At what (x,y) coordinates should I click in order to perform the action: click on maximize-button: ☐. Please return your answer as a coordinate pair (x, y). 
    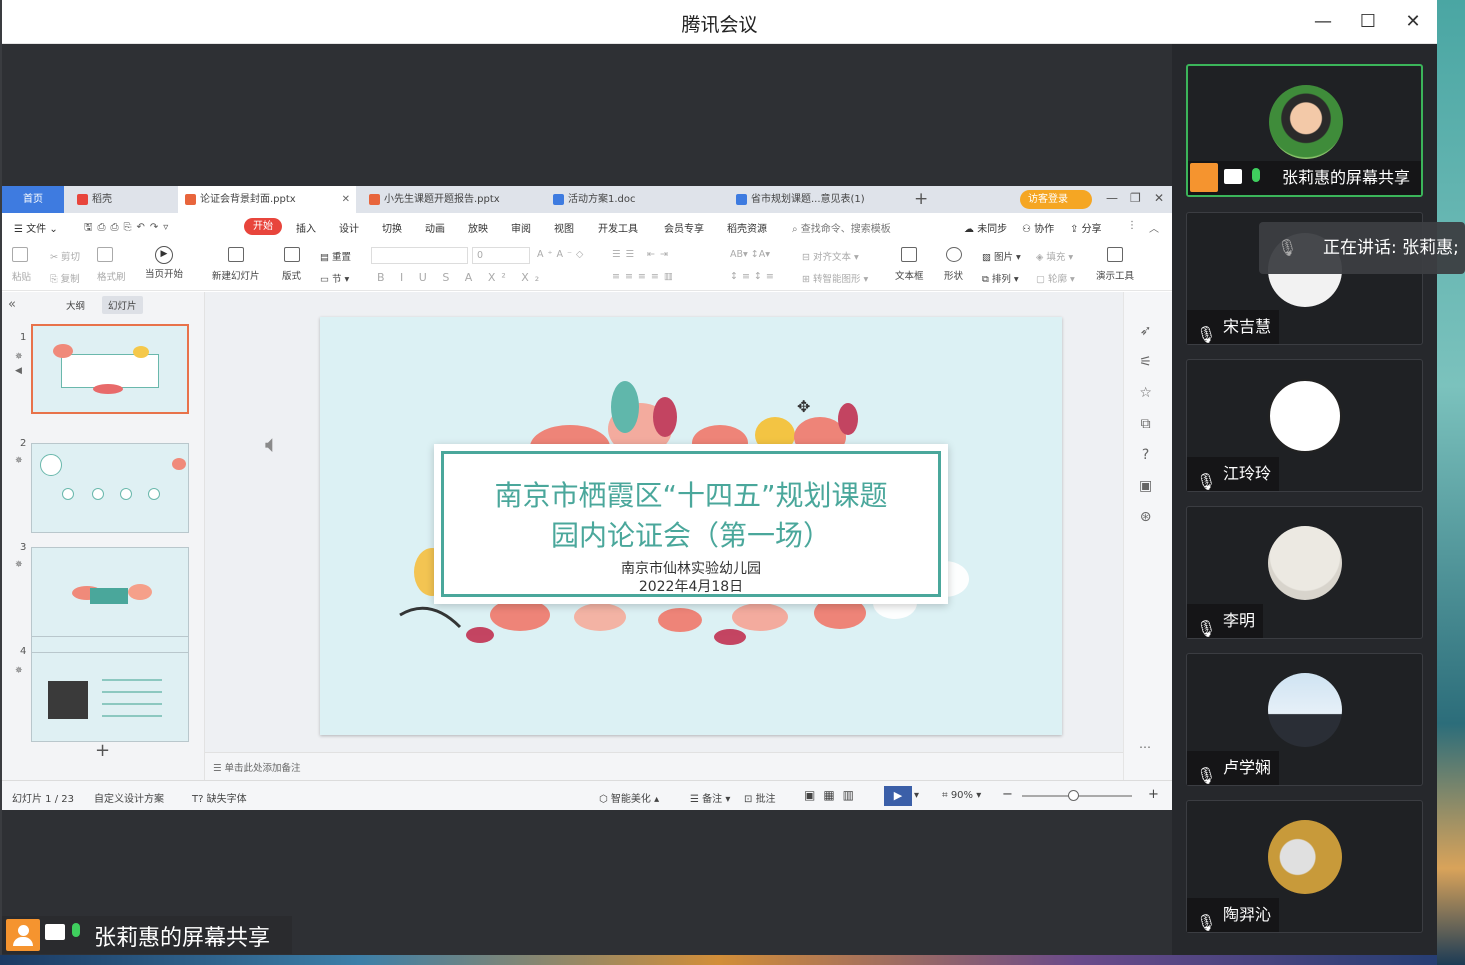
    Looking at the image, I should click on (1368, 22).